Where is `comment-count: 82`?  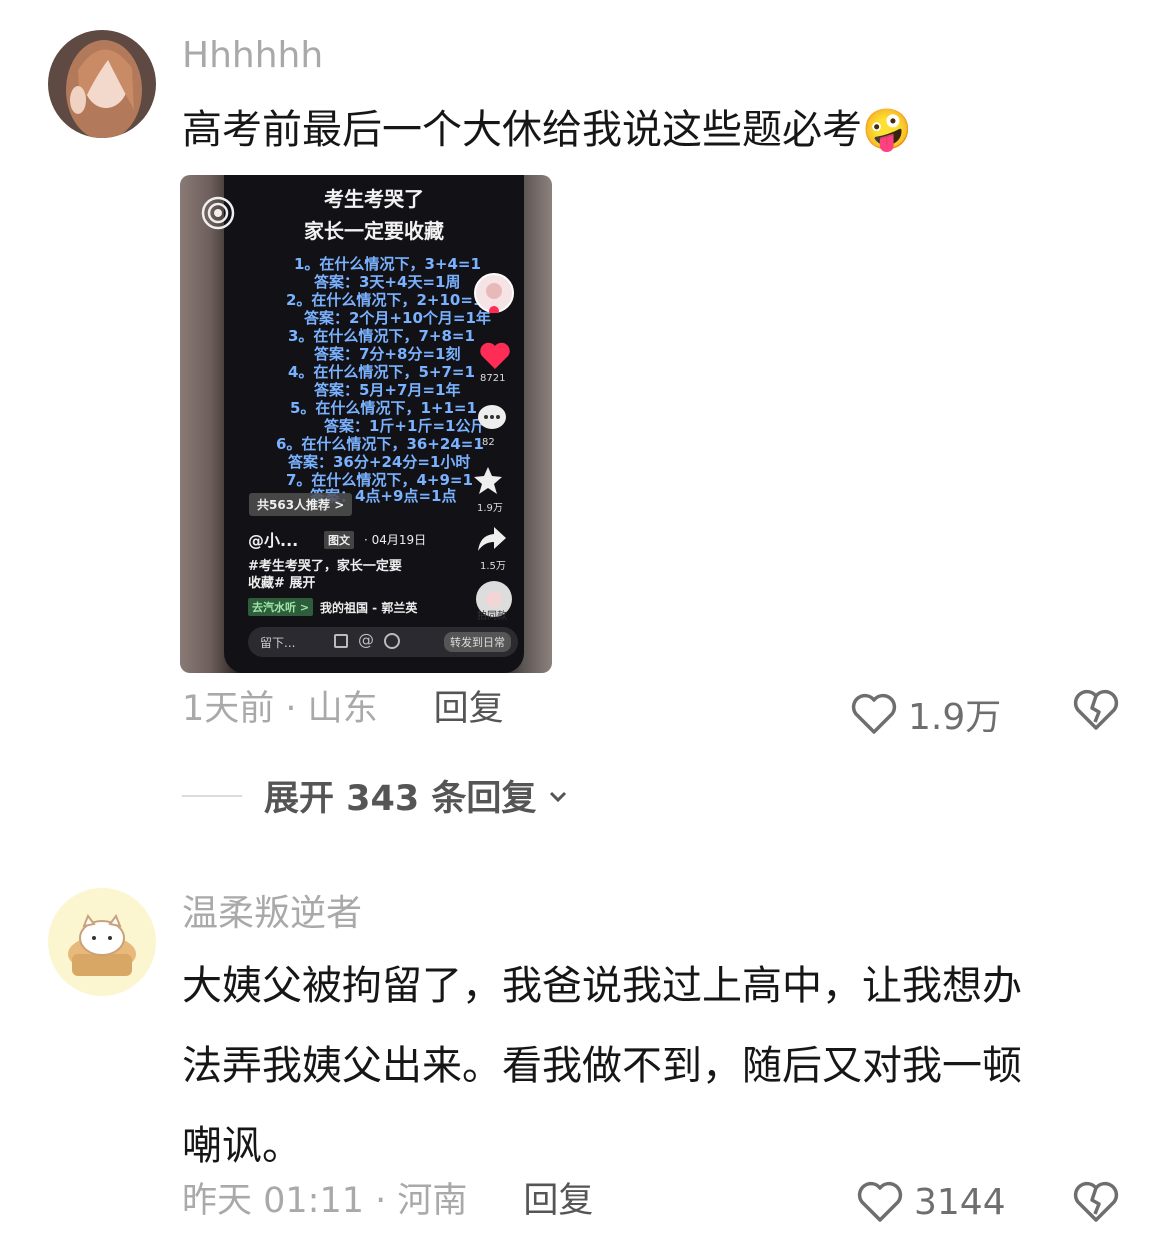 comment-count: 82 is located at coordinates (488, 442).